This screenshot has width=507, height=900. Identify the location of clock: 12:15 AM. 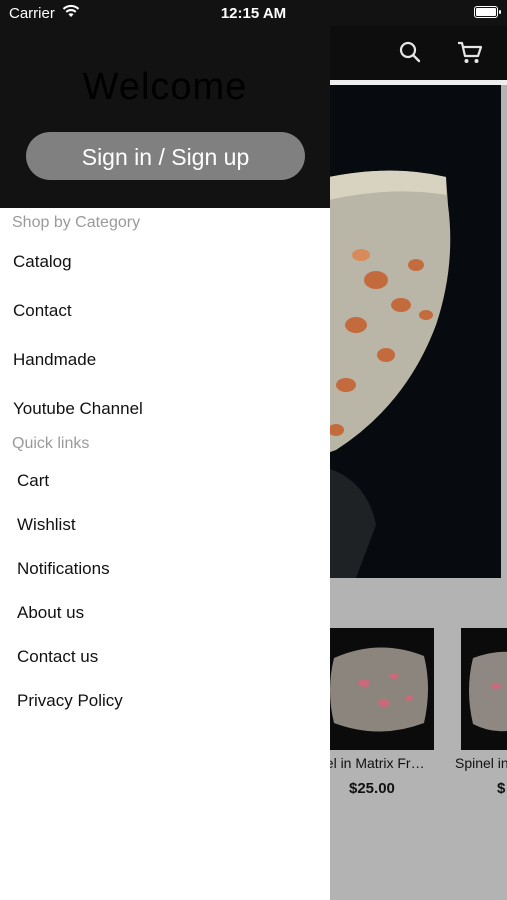
(253, 13).